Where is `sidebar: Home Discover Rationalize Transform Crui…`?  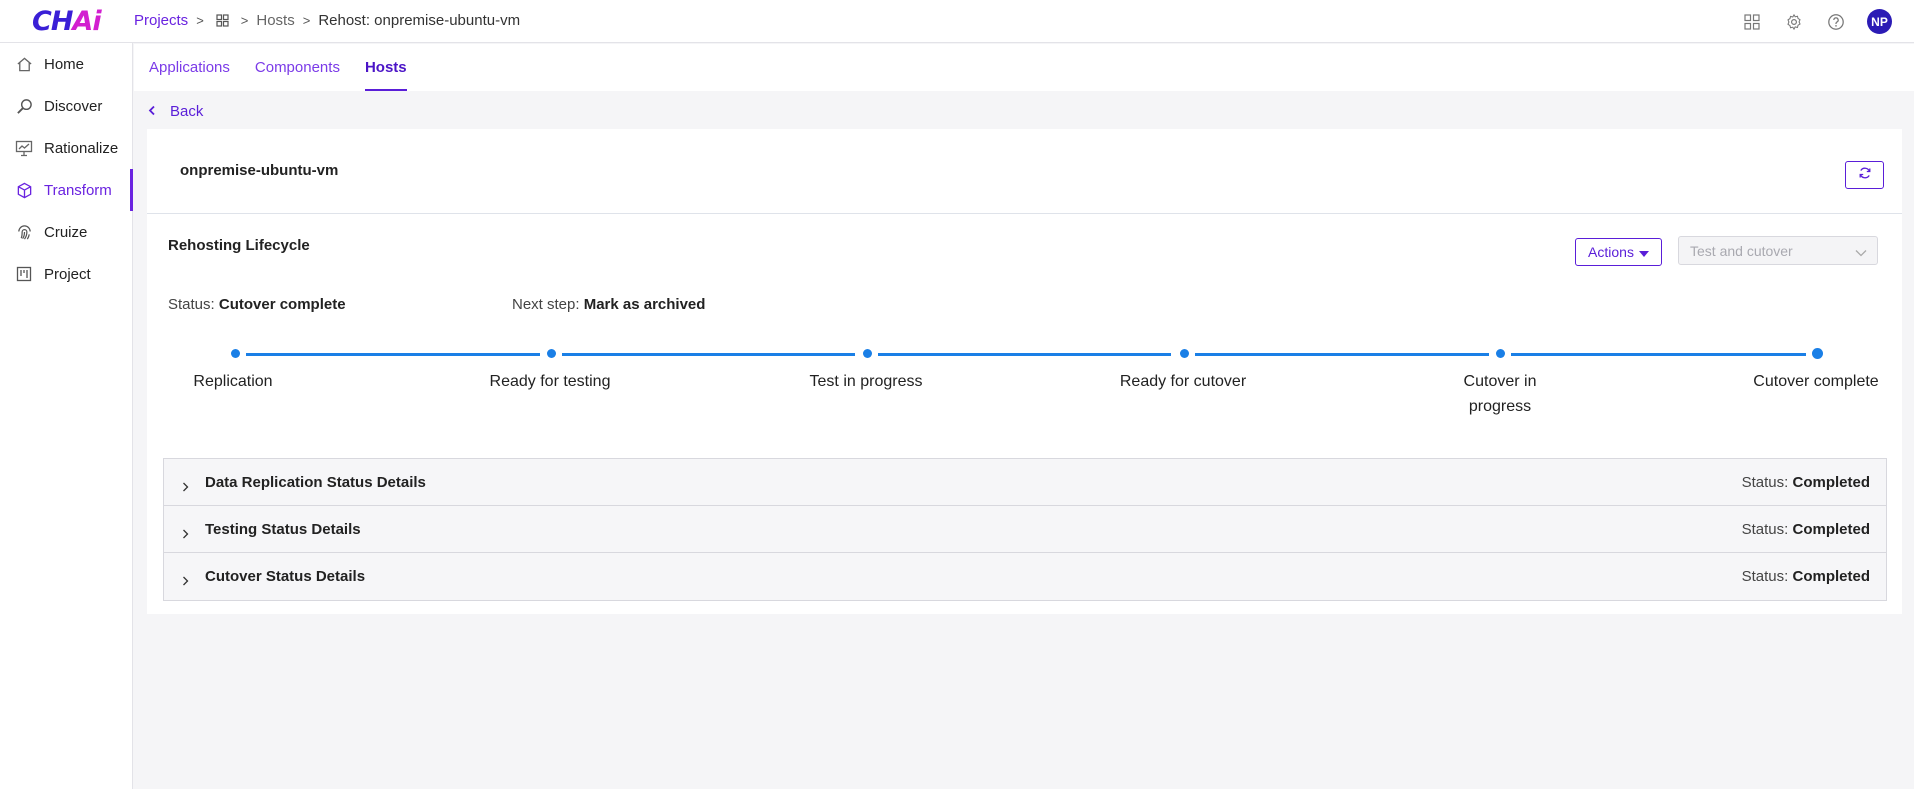
sidebar: Home Discover Rationalize Transform Crui… is located at coordinates (66, 416).